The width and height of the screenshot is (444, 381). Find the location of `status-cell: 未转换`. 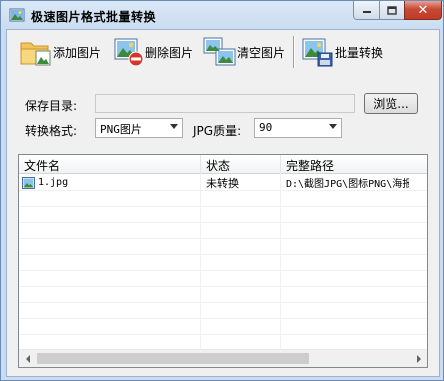

status-cell: 未转换 is located at coordinates (222, 183).